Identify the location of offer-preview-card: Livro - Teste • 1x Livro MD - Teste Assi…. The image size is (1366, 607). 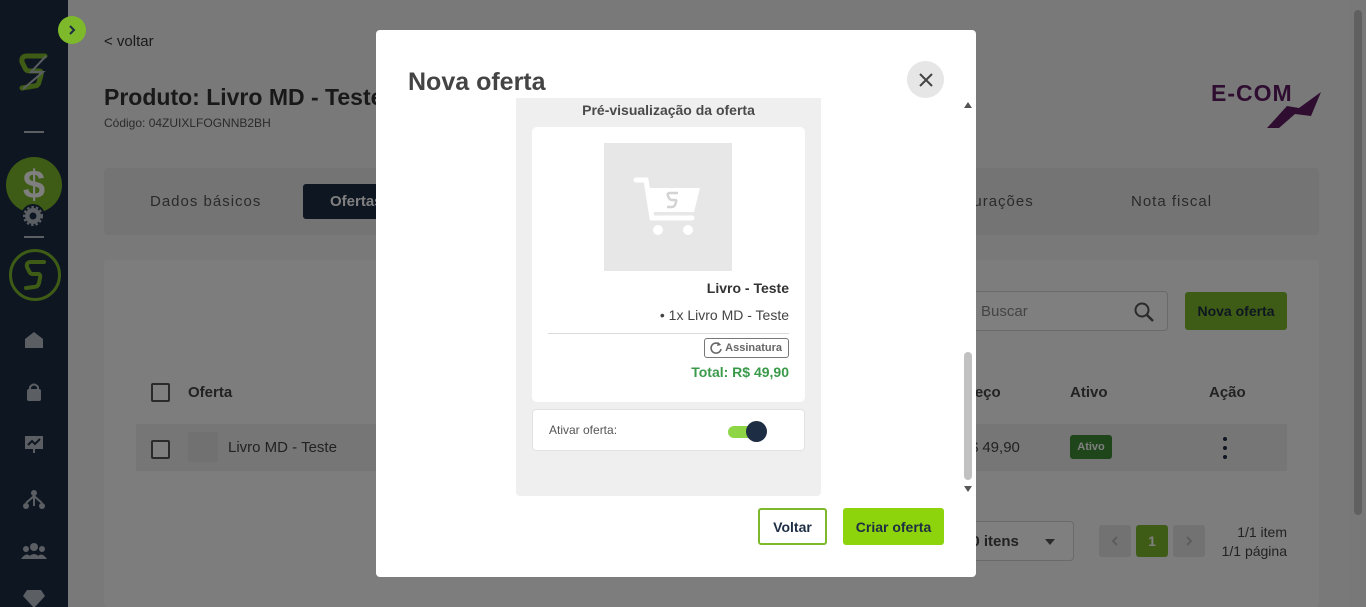
(668, 264).